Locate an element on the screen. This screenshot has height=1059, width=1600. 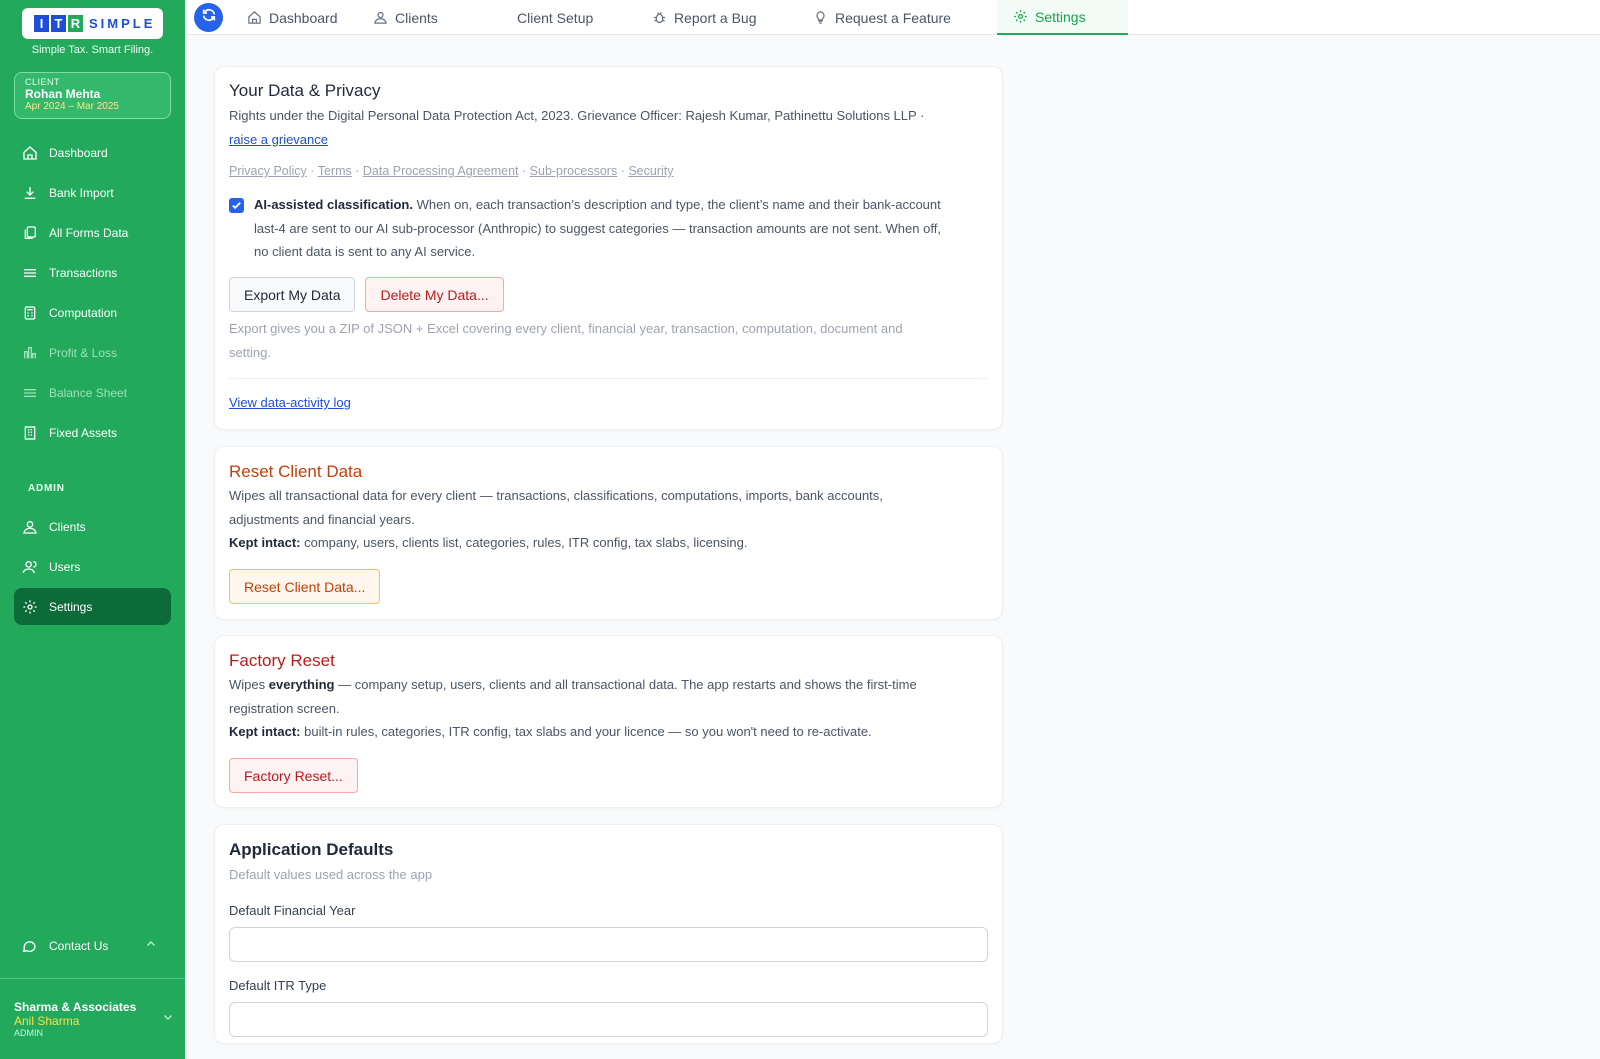
view-activity-log-link: View data-activity log is located at coordinates (290, 402).